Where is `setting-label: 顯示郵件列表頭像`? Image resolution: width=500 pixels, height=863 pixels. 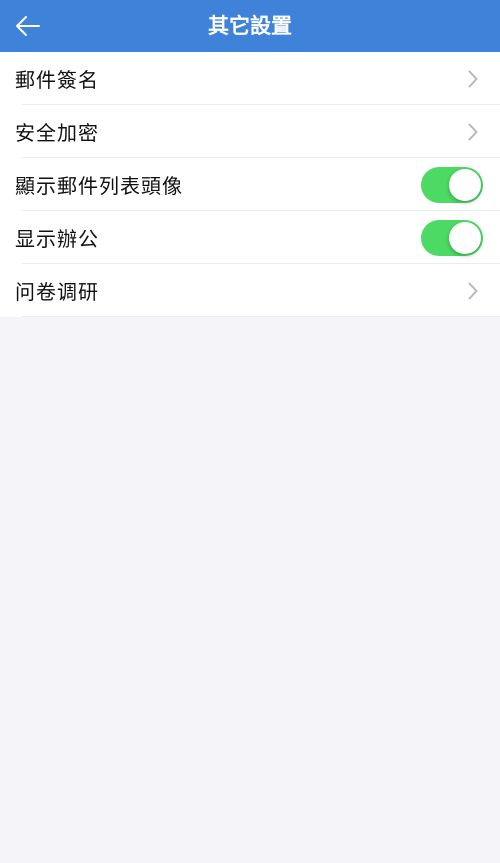
setting-label: 顯示郵件列表頭像 is located at coordinates (99, 186).